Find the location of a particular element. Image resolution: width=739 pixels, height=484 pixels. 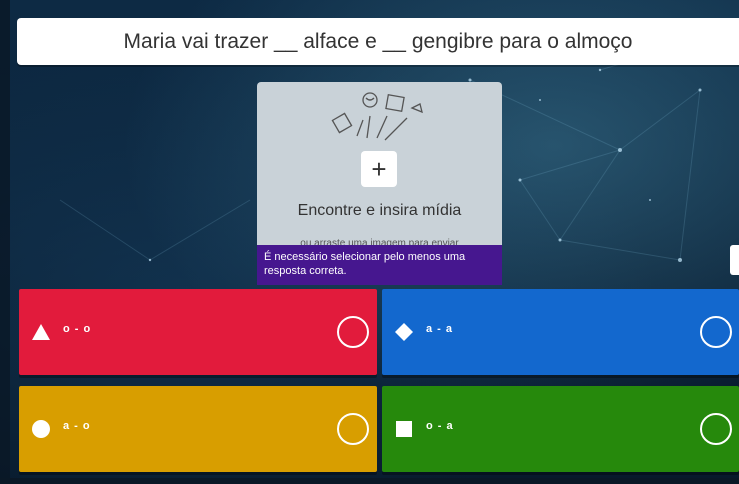

answer-label: o - a is located at coordinates (440, 426).